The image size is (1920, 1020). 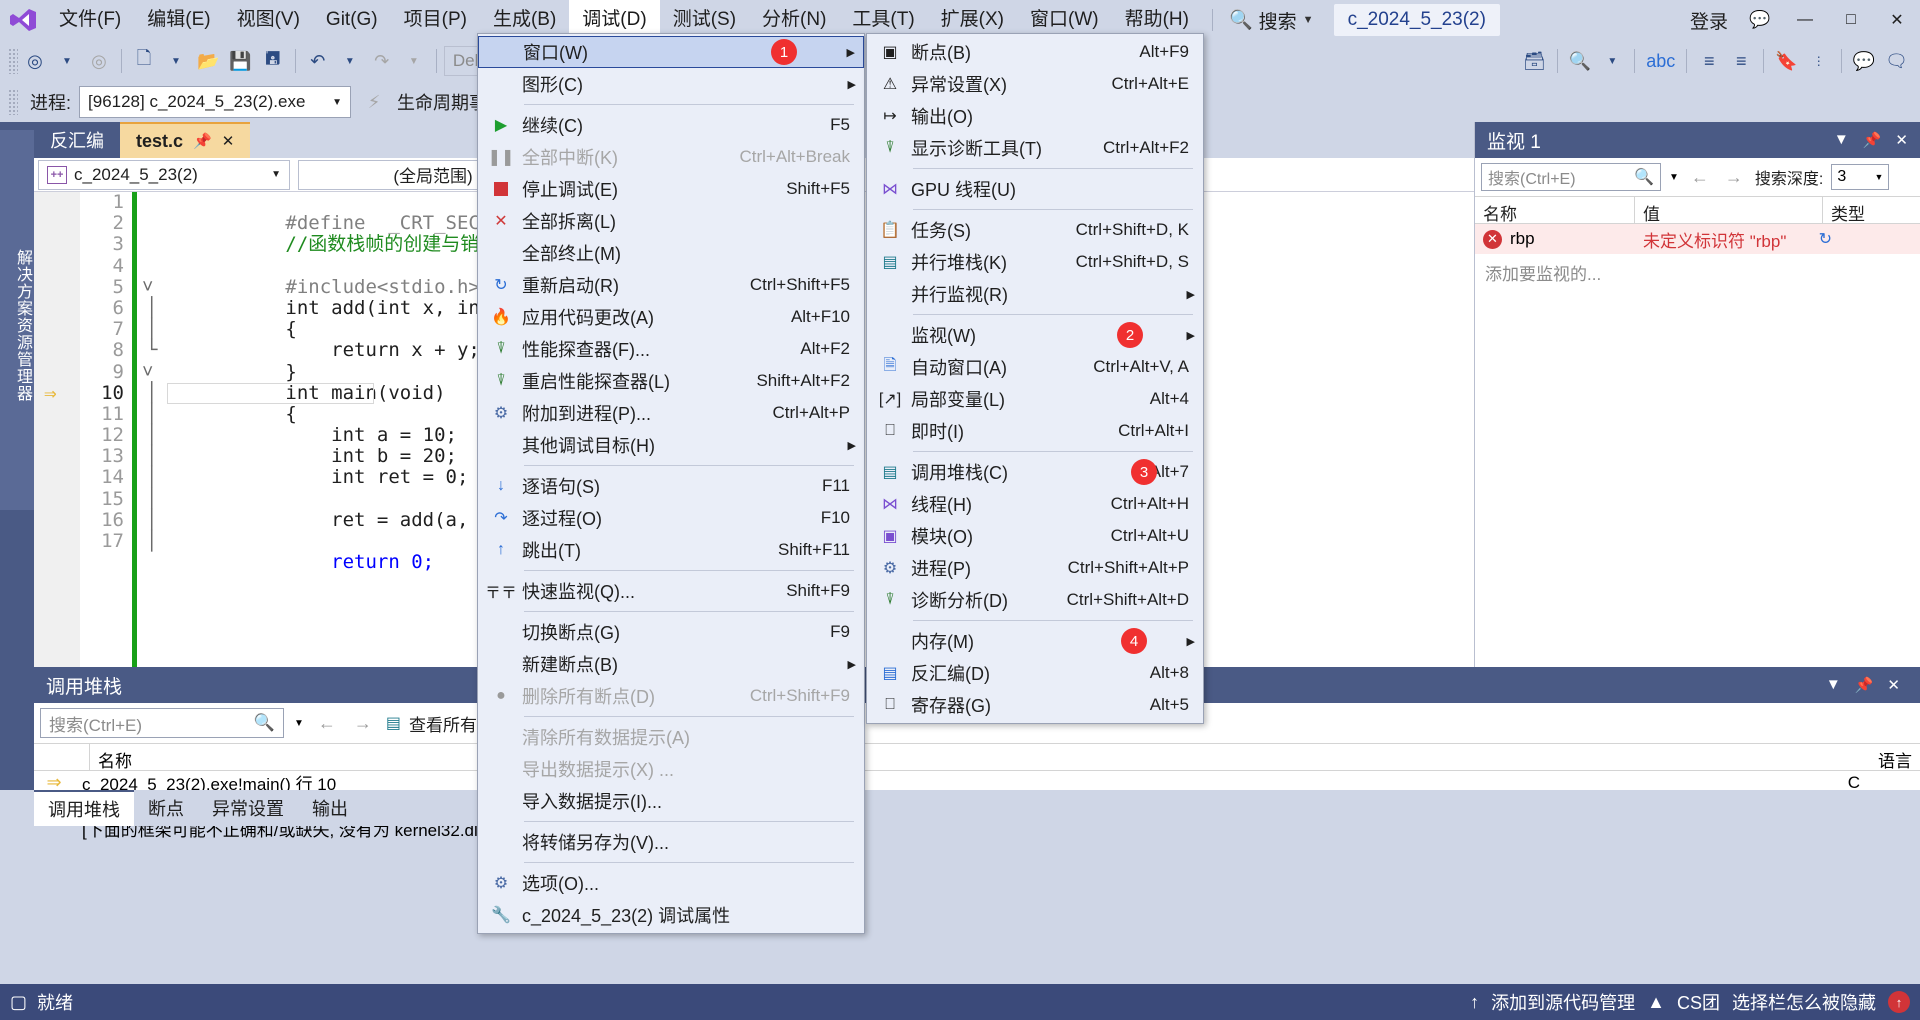 I want to click on new-item-dropdown-icon: ▼, so click(x=176, y=61).